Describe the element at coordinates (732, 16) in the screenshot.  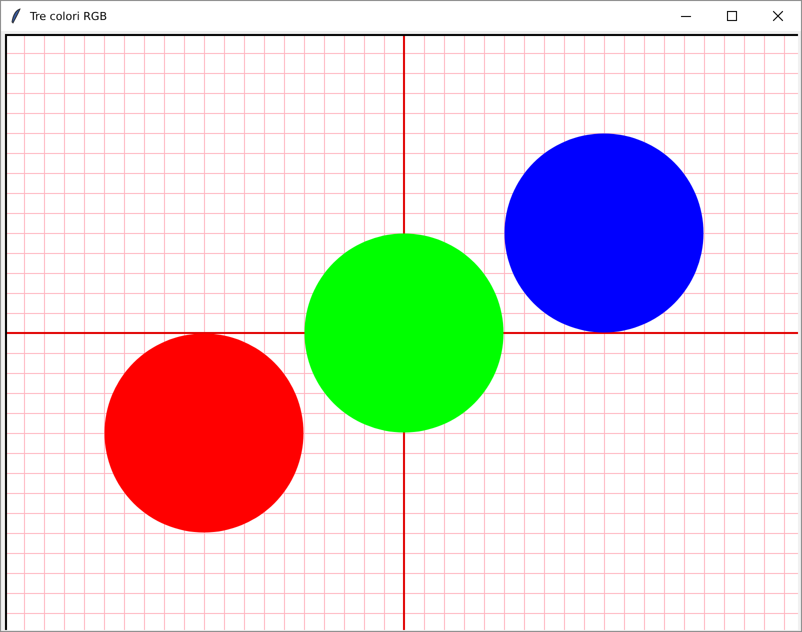
I see `maximize-icon` at that location.